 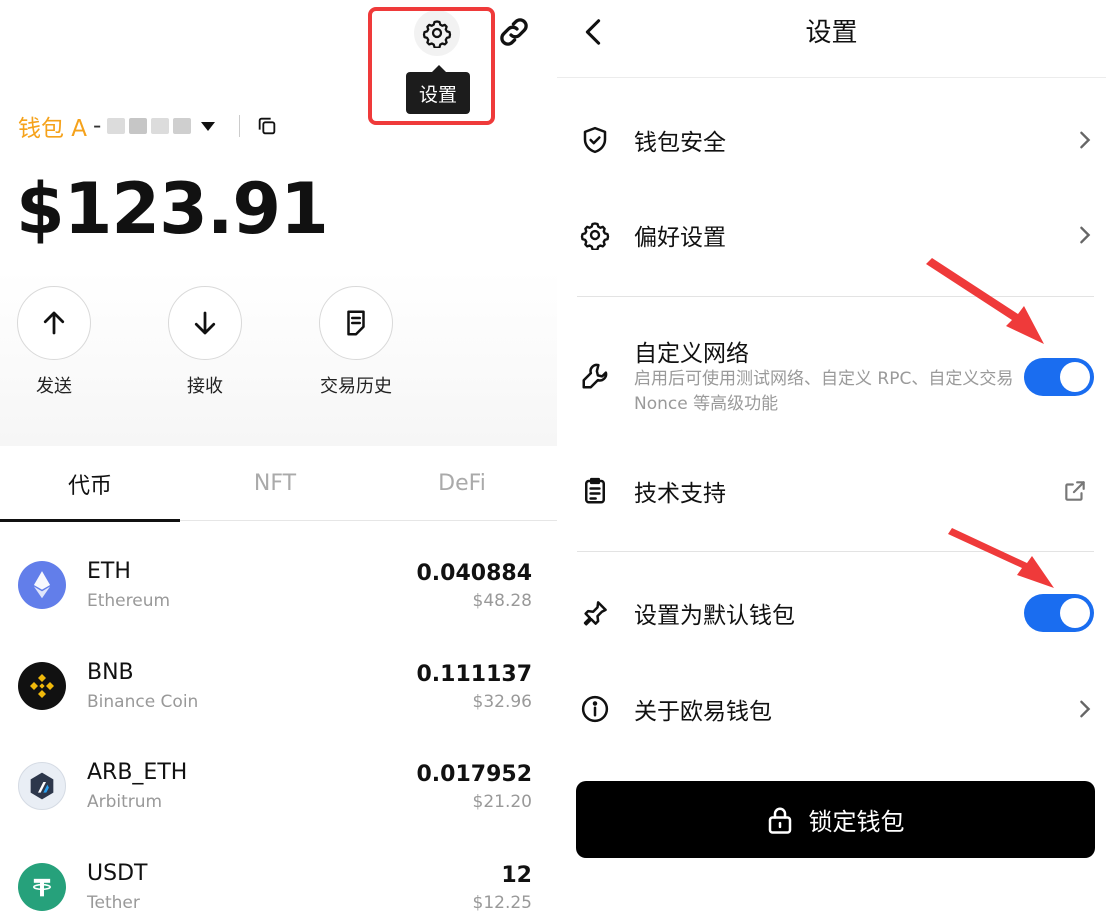 I want to click on token-symbol: ARB_ETH, so click(x=137, y=772).